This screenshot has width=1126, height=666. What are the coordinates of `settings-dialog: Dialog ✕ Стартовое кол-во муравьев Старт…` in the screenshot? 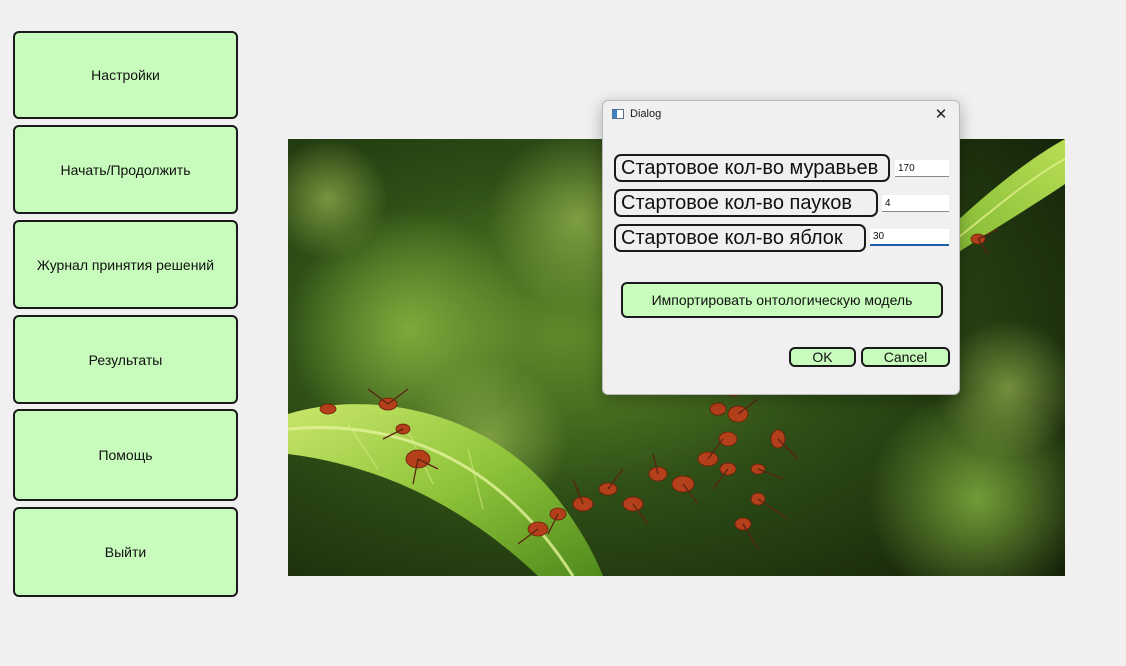 It's located at (781, 247).